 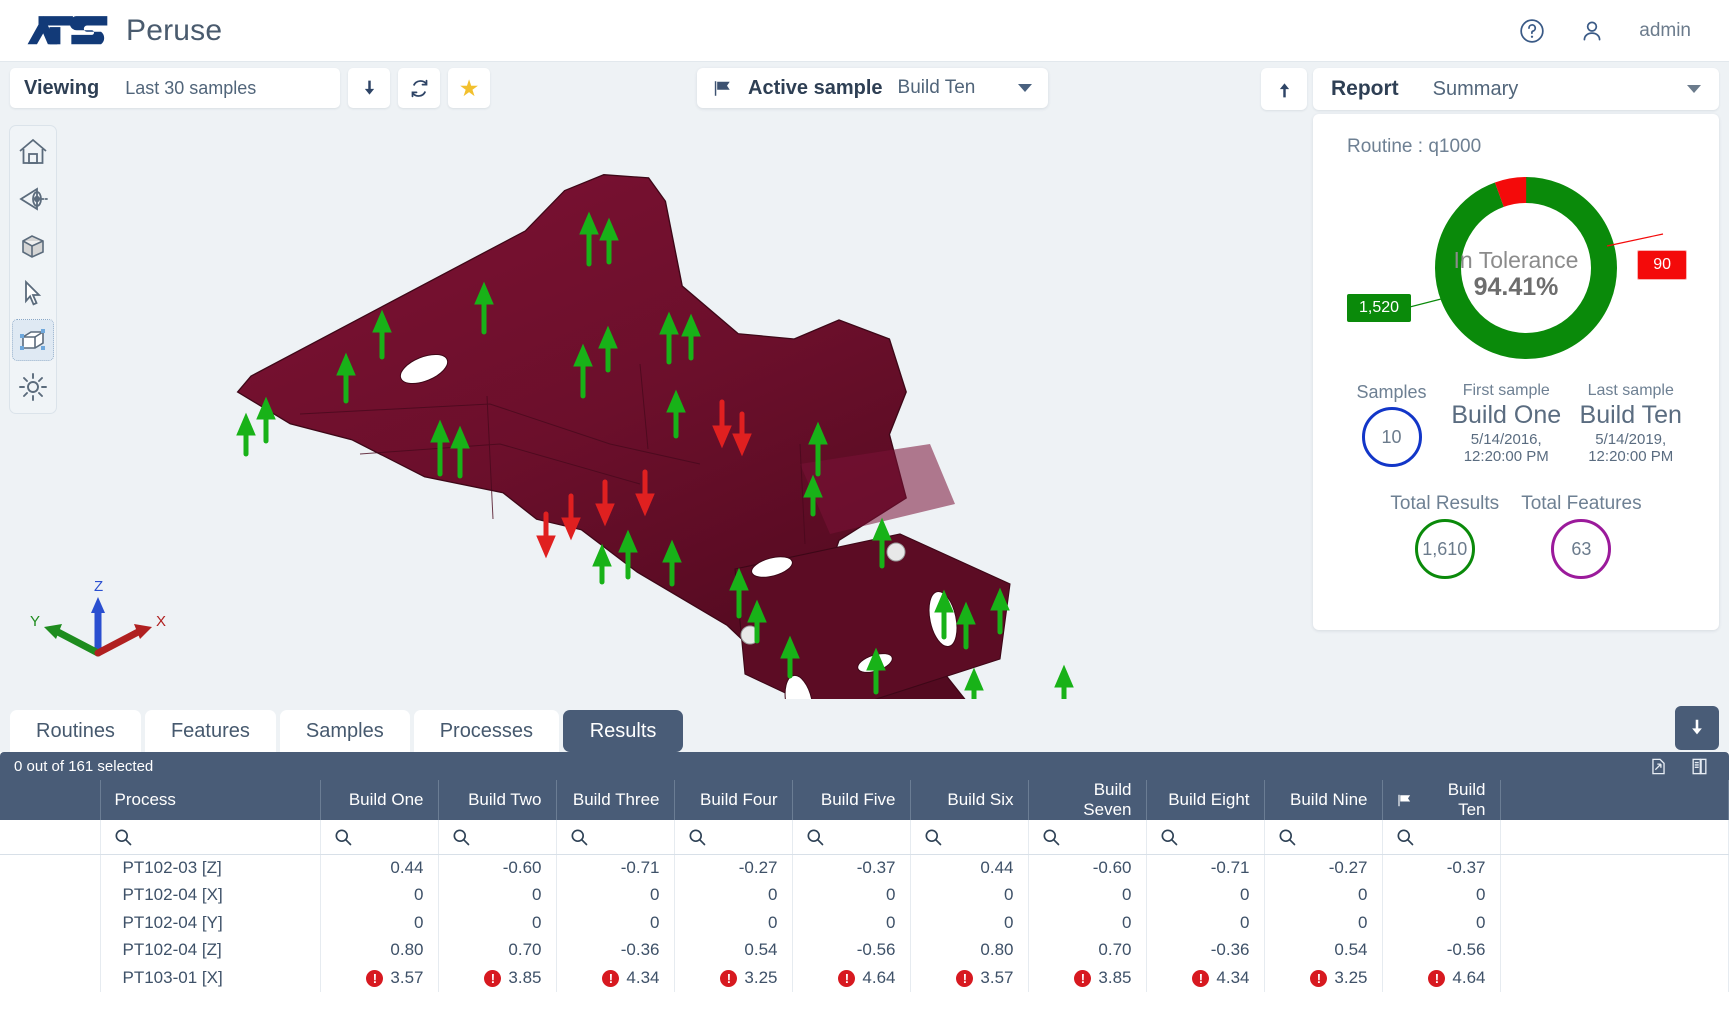 I want to click on home-icon, so click(x=33, y=152).